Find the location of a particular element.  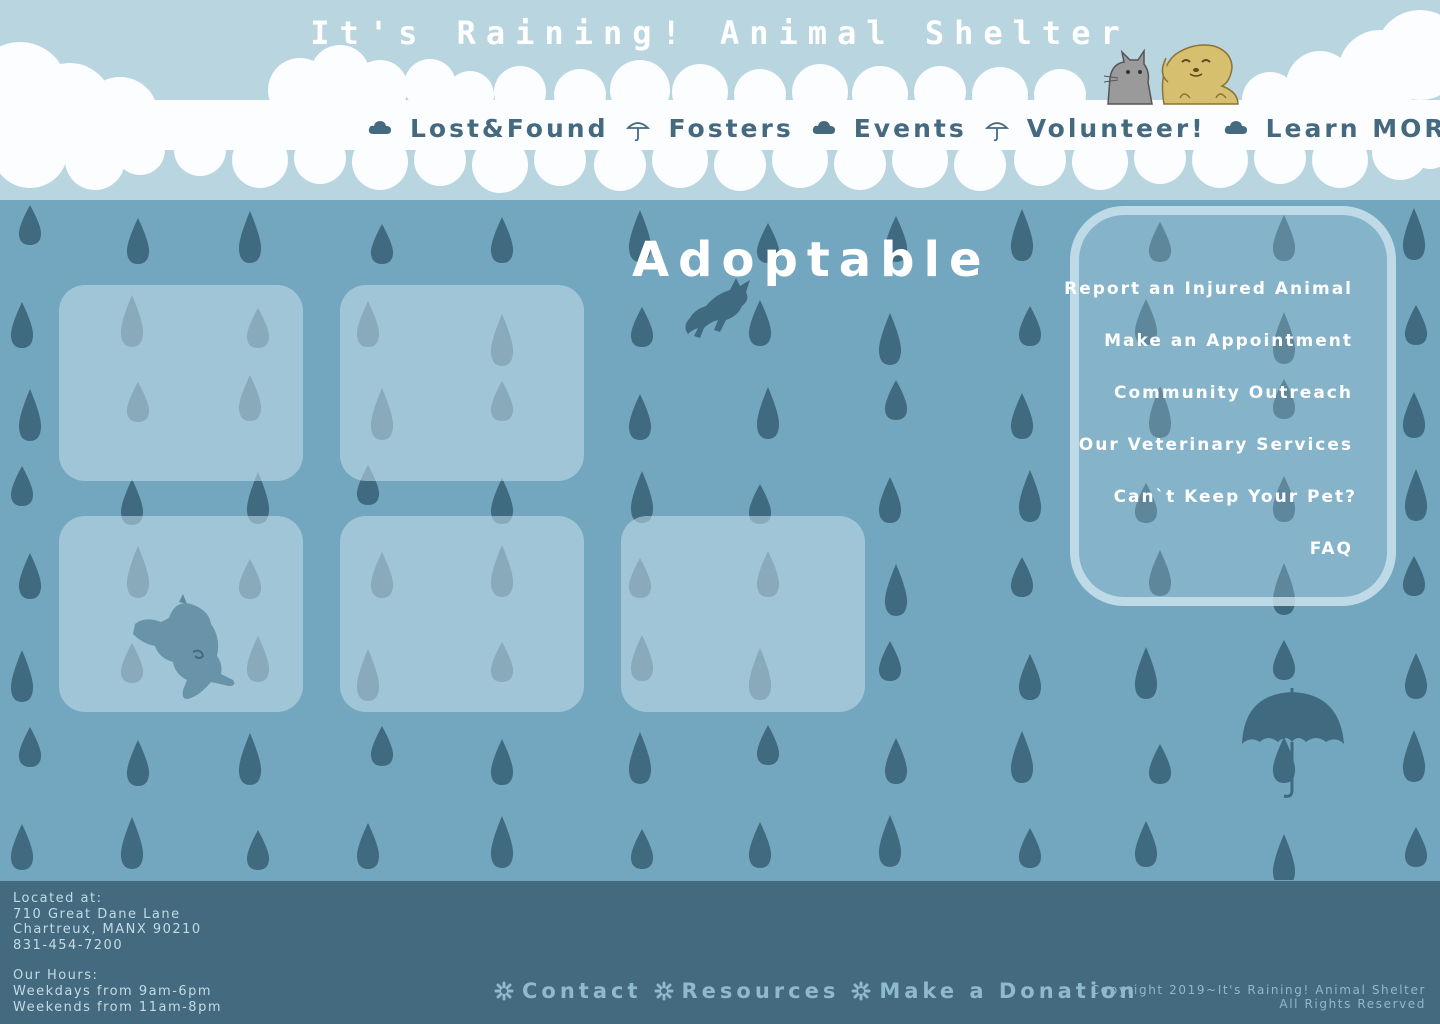

footer-link-contact: Contact is located at coordinates (582, 991).